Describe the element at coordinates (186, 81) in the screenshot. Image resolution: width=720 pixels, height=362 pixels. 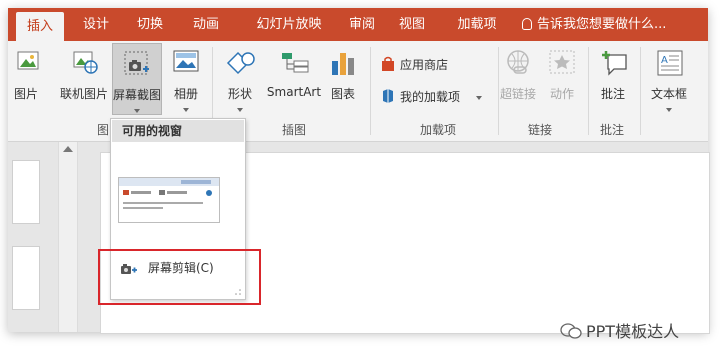
I see `photo-album-button: 相册` at that location.